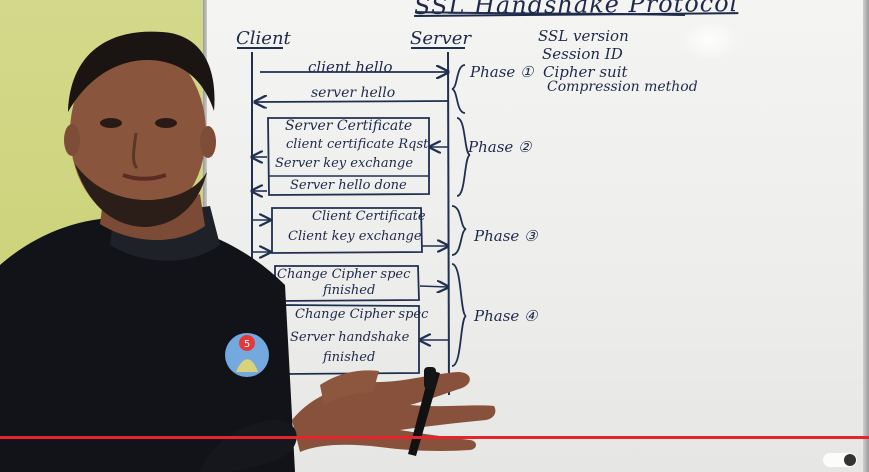 The width and height of the screenshot is (869, 472). Describe the element at coordinates (349, 357) in the screenshot. I see `message-finished-server: finished` at that location.